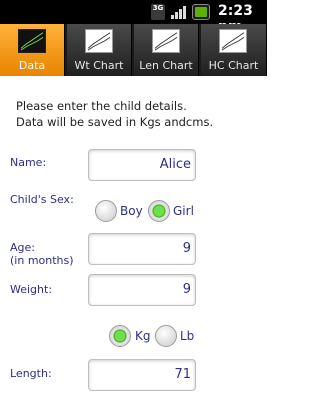 The height and width of the screenshot is (400, 320). Describe the element at coordinates (159, 211) in the screenshot. I see `sex-girl-radio` at that location.